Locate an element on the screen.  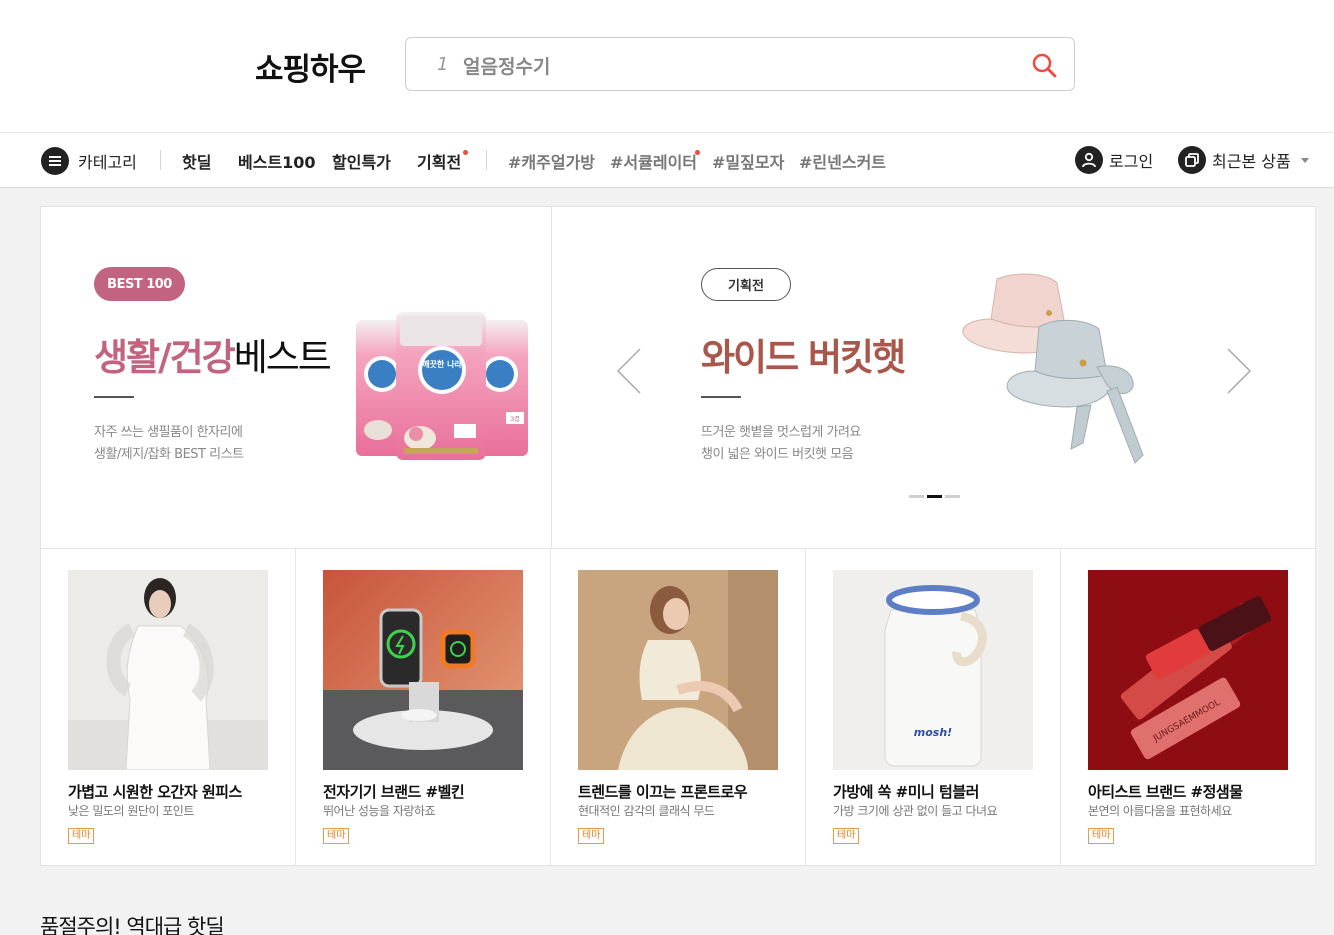
category-button: 카테고리 is located at coordinates (89, 161).